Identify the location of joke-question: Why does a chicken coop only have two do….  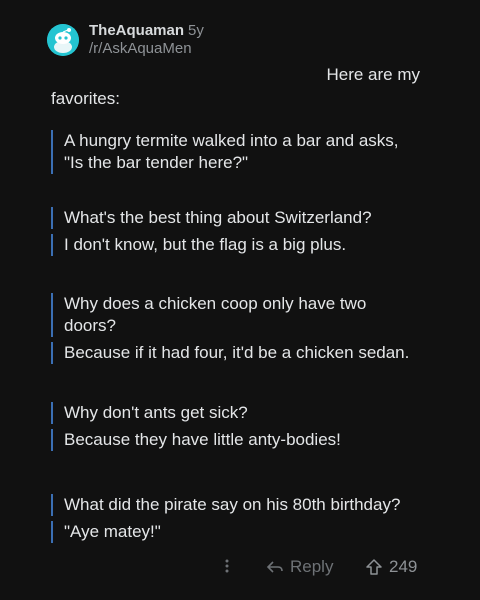
(246, 315).